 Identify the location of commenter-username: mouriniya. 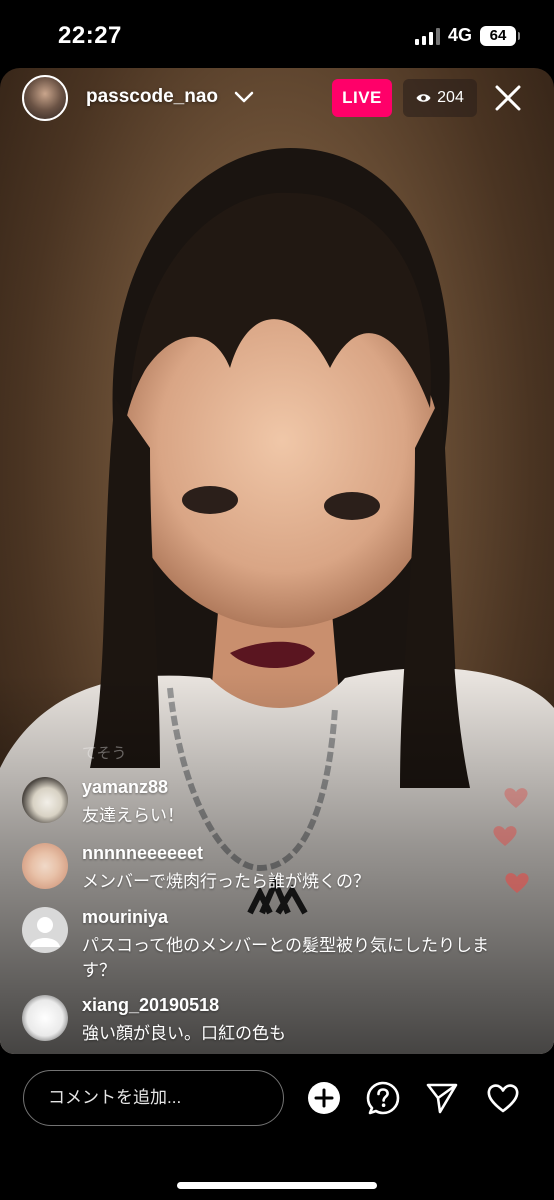
(125, 917).